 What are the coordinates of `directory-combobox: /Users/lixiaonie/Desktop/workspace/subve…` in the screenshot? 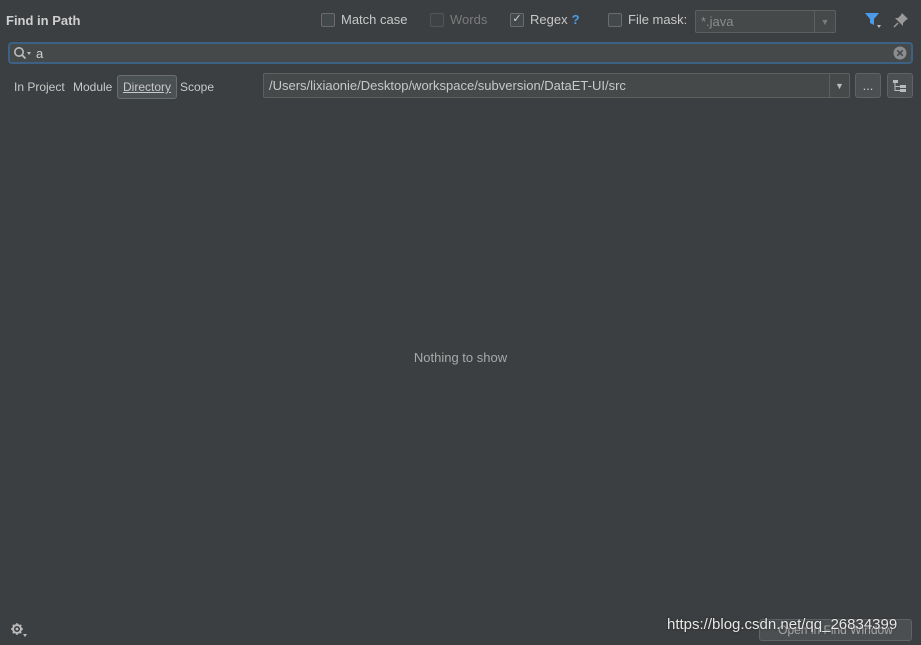 It's located at (556, 85).